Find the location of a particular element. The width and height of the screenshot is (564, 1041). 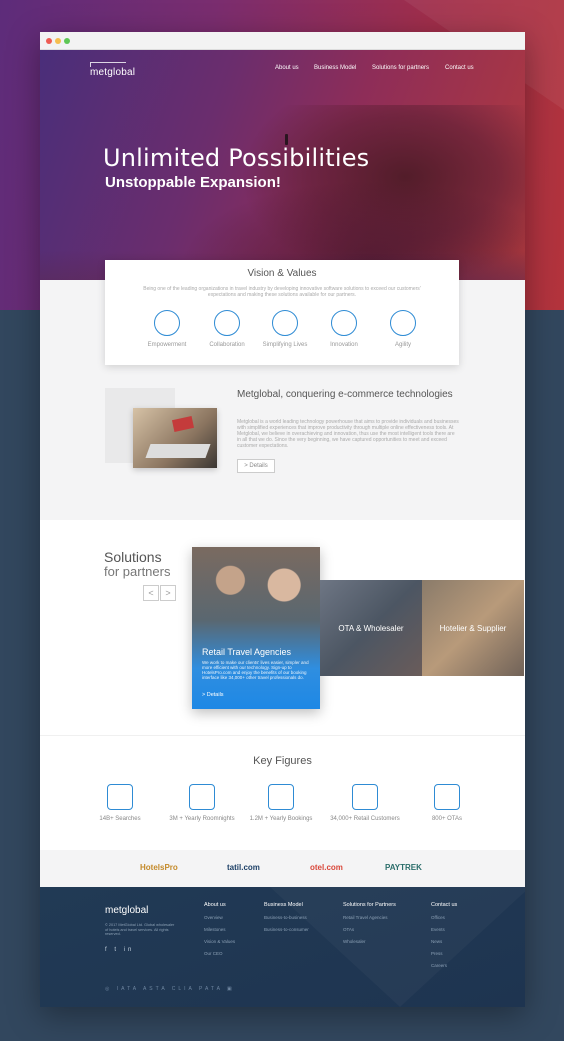

solution-tile-ota: OTA & Wholesaler is located at coordinates (371, 628).